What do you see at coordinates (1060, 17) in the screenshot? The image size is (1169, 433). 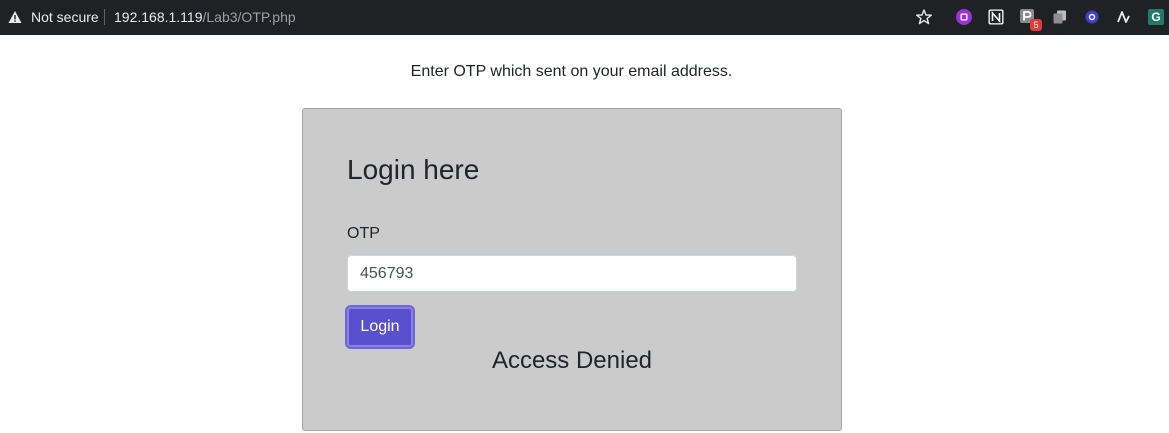 I see `copy-extension-icon` at bounding box center [1060, 17].